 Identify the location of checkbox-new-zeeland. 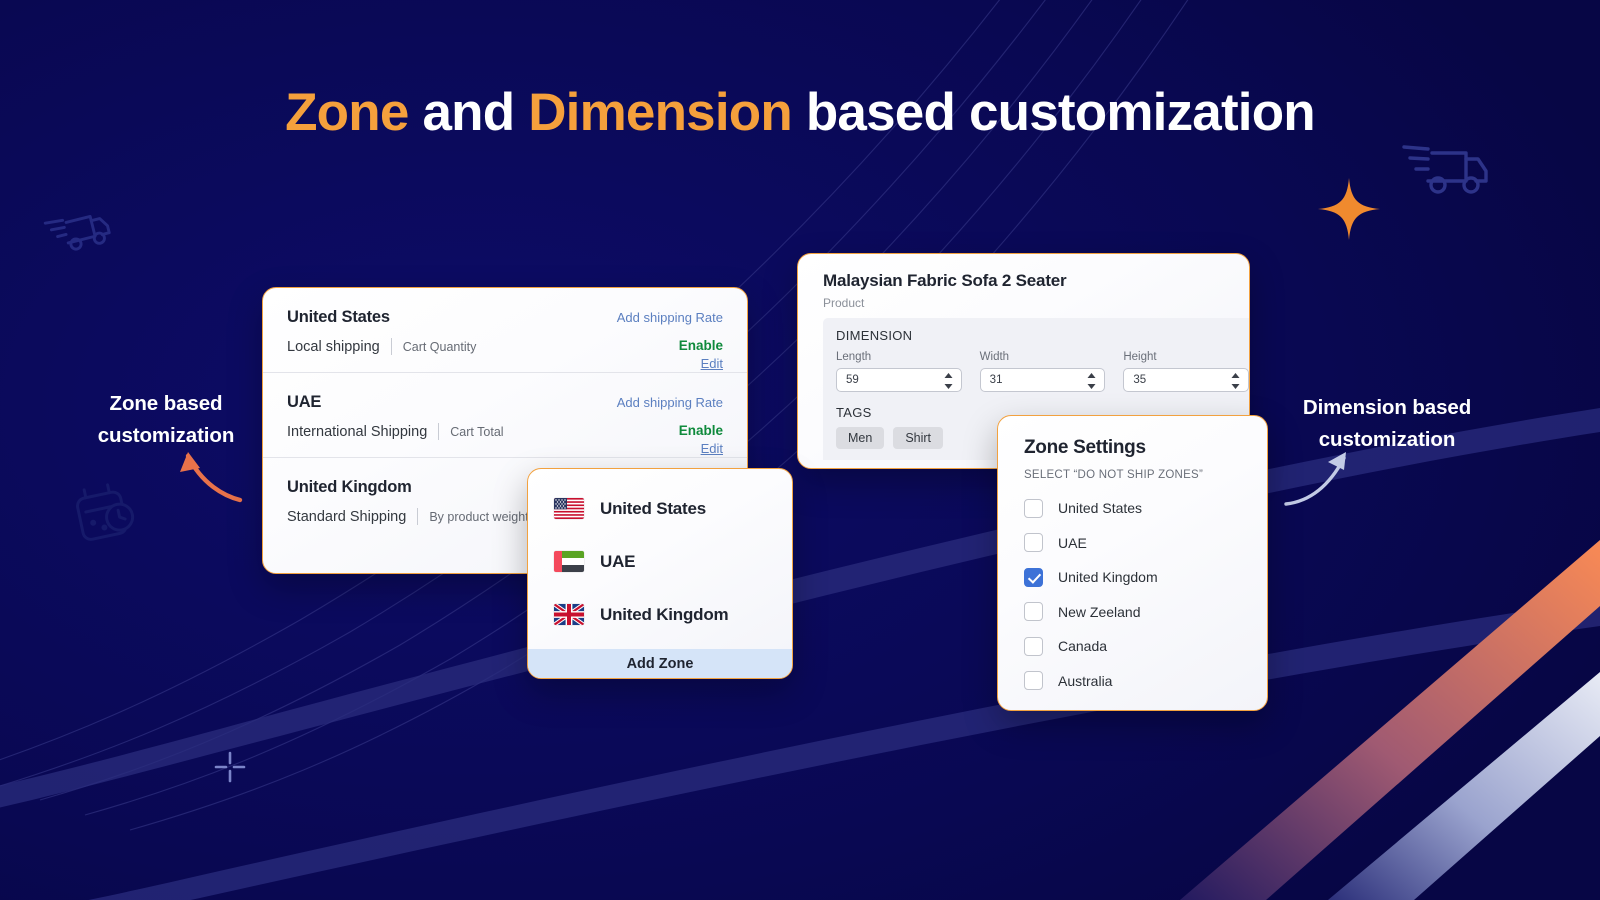
(1033, 612).